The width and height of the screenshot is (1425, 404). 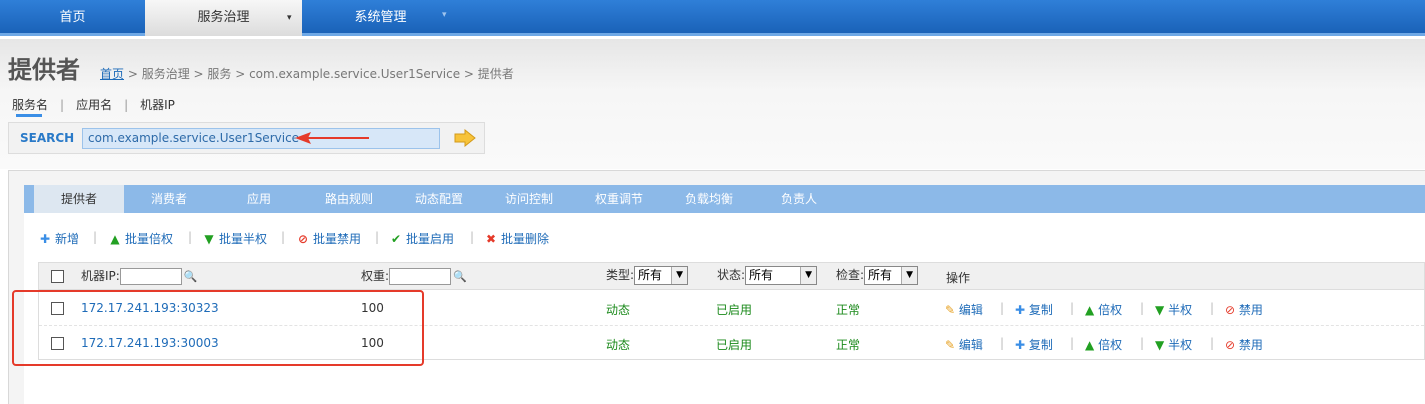 What do you see at coordinates (112, 74) in the screenshot?
I see `breadcrumb-home-link: 首页` at bounding box center [112, 74].